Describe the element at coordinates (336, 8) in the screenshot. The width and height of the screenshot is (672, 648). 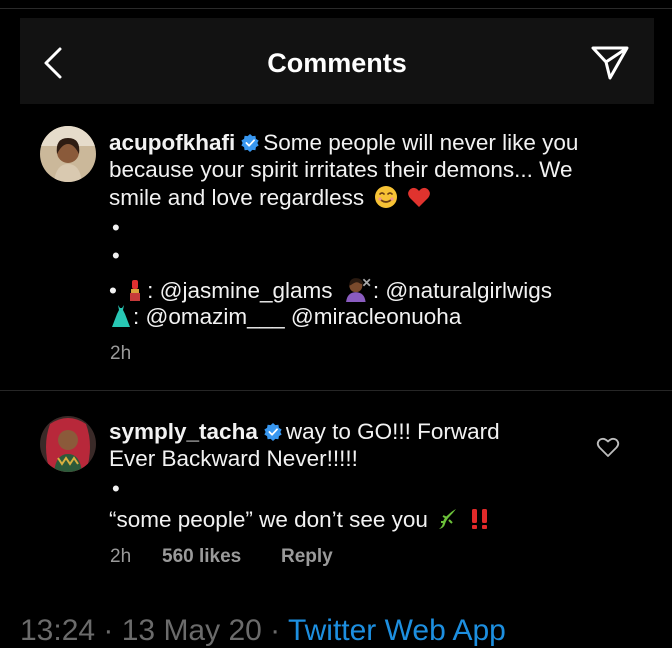
I see `top-border` at that location.